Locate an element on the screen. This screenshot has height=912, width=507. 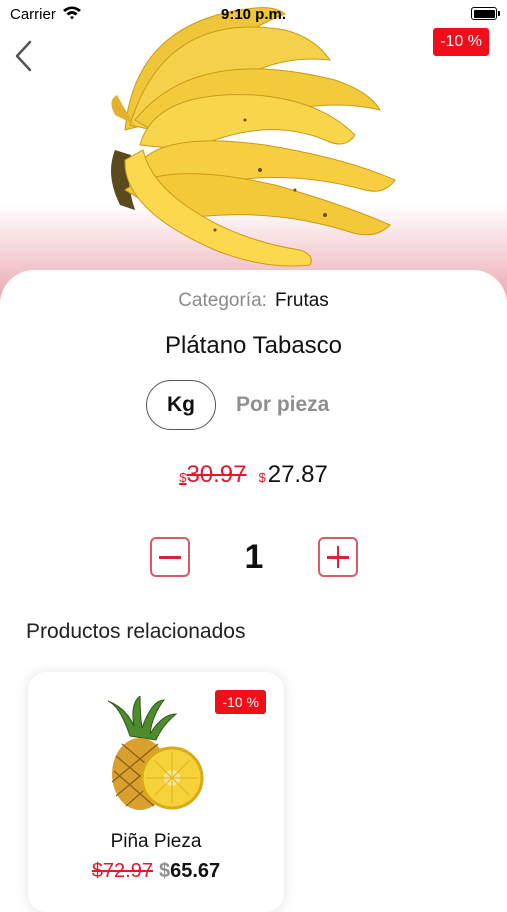
category-value: Frutas is located at coordinates (301, 300).